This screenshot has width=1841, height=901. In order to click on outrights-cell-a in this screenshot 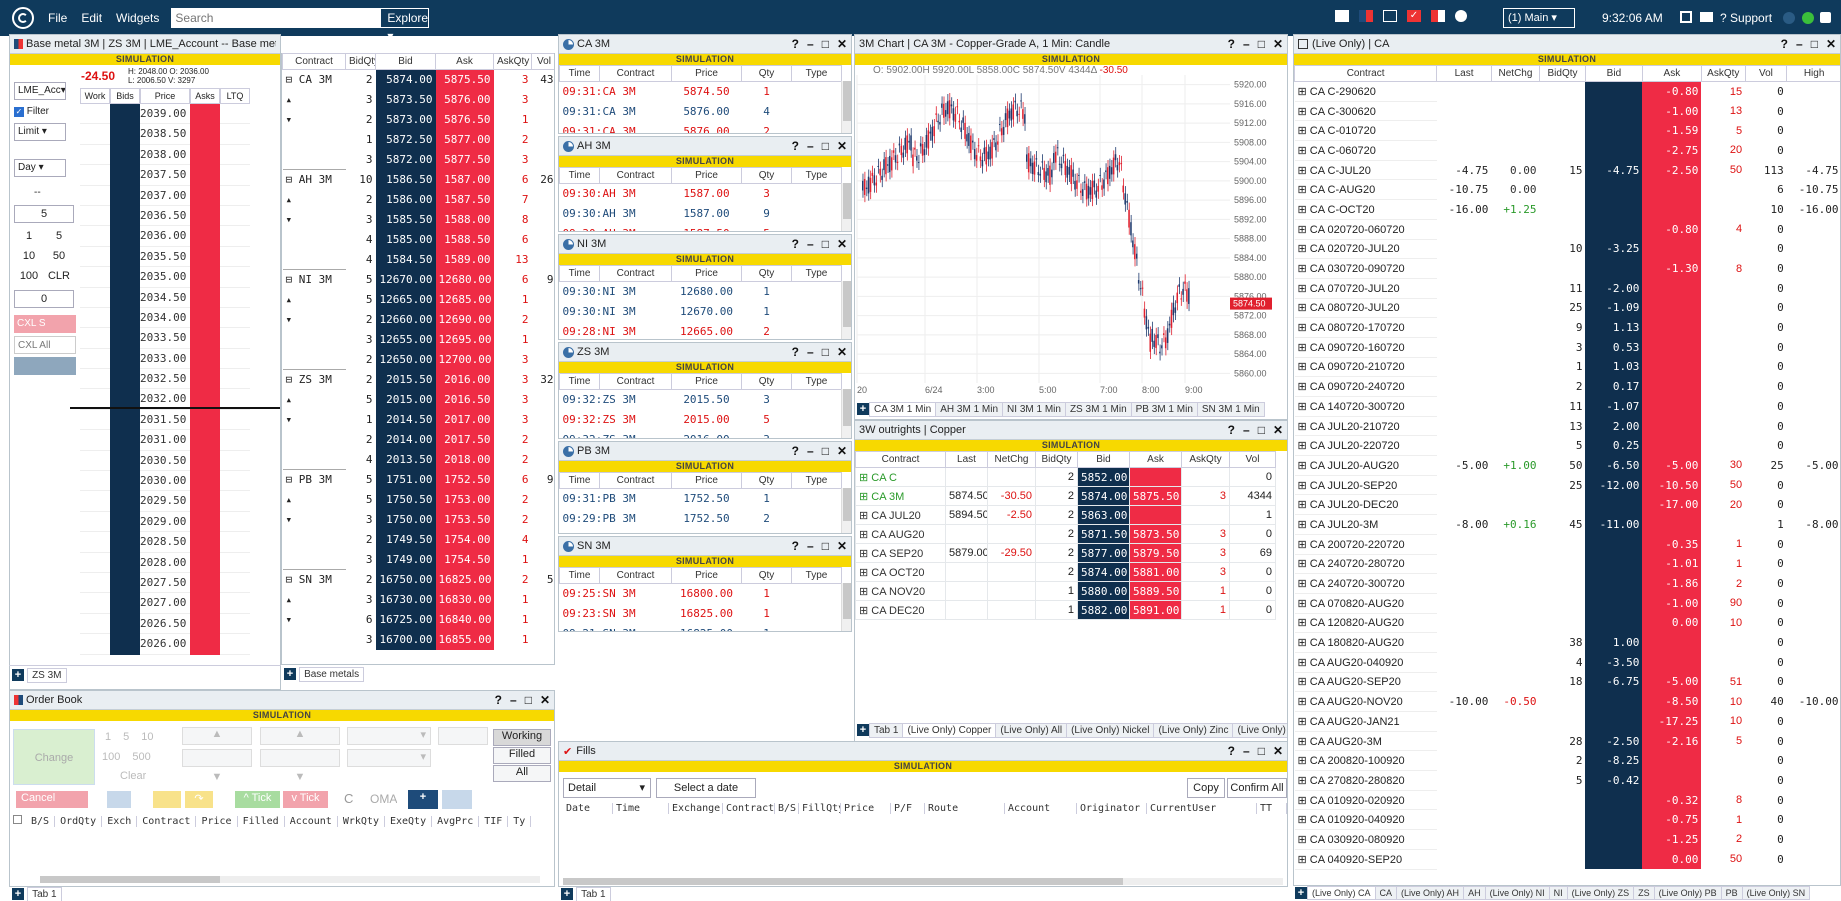, I will do `click(1155, 515)`.